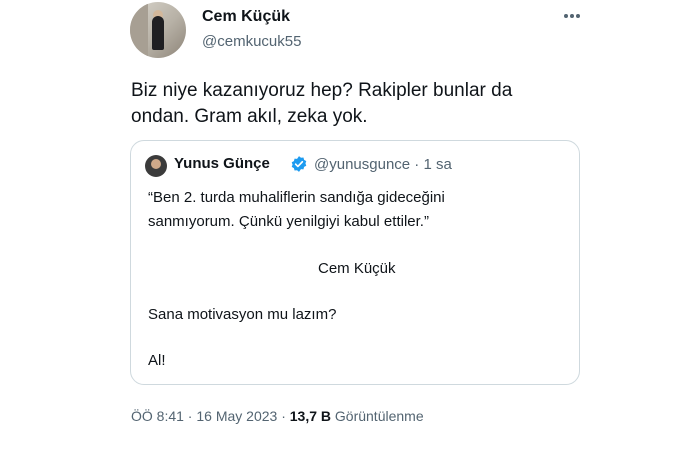 The image size is (690, 450). I want to click on quoted-text-line-4: Sana motivasyon mu lazım?, so click(242, 314).